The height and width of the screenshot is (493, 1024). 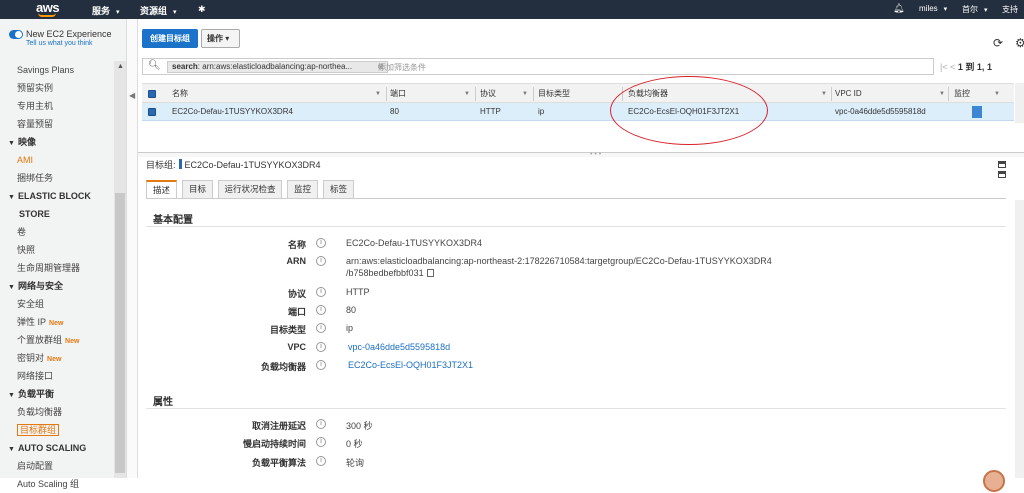 What do you see at coordinates (57, 466) in the screenshot?
I see `sidebar-item: 启动配置` at bounding box center [57, 466].